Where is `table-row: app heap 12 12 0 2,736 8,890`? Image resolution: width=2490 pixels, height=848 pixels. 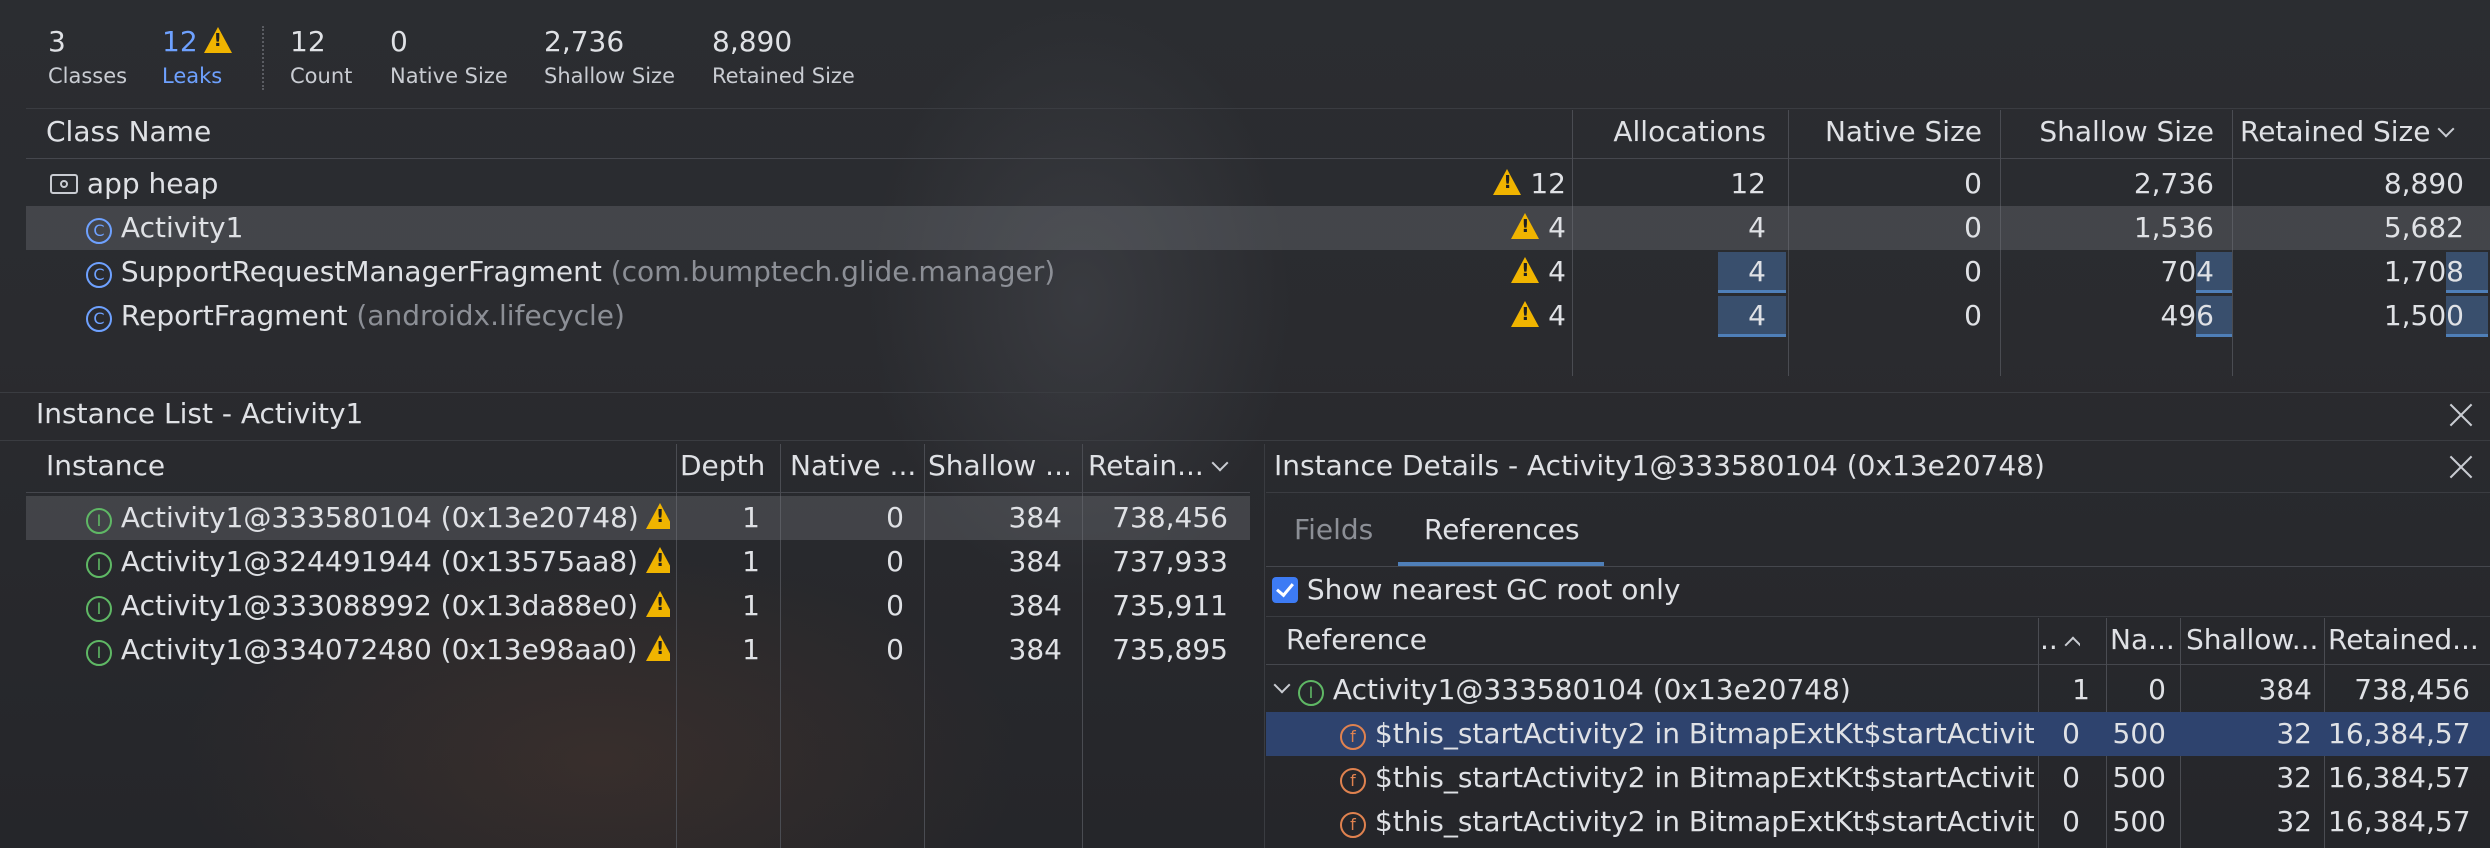
table-row: app heap 12 12 0 2,736 8,890 is located at coordinates (1245, 184).